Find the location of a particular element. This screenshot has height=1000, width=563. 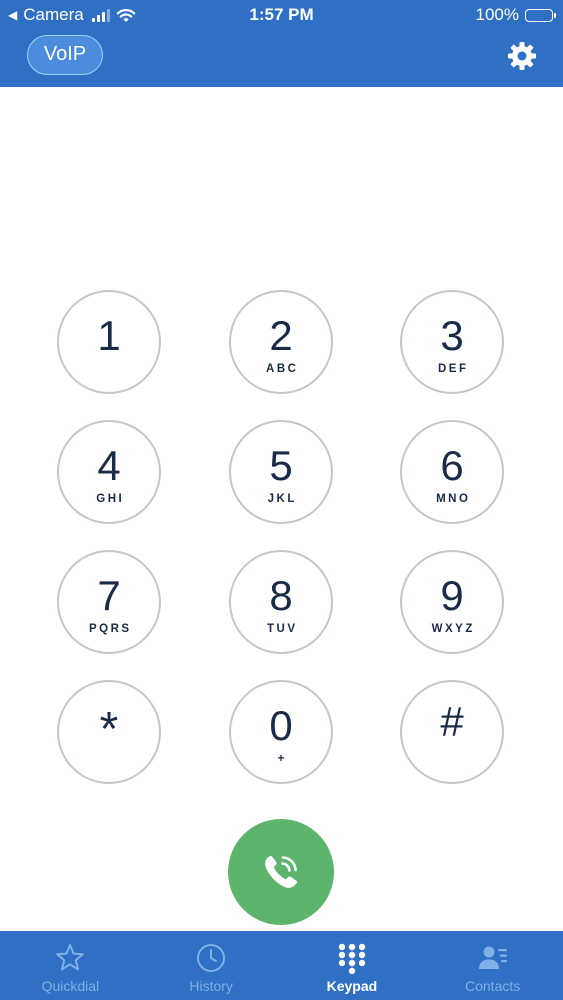

key-letters: GHI is located at coordinates (110, 499).